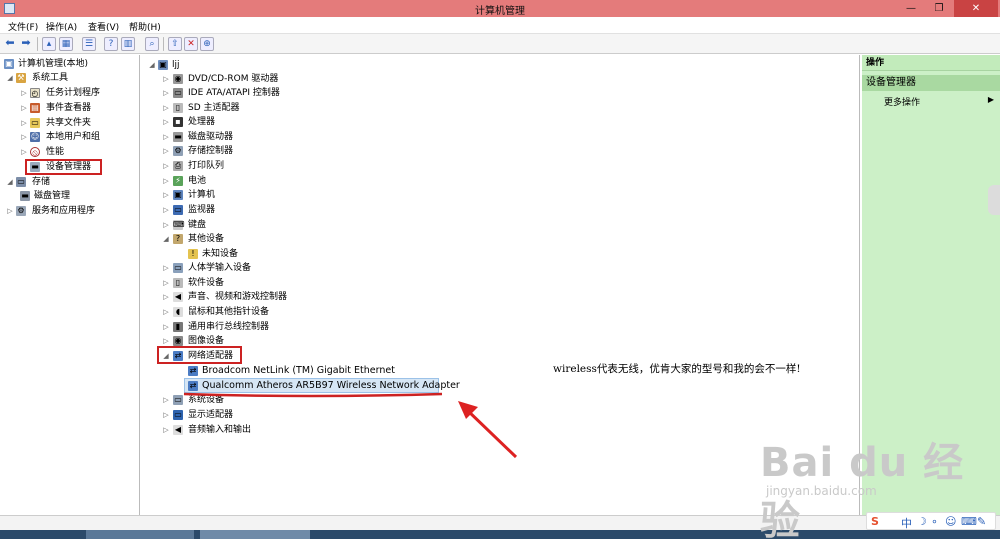 The height and width of the screenshot is (539, 1000). I want to click on clock-icon: ◴, so click(35, 93).